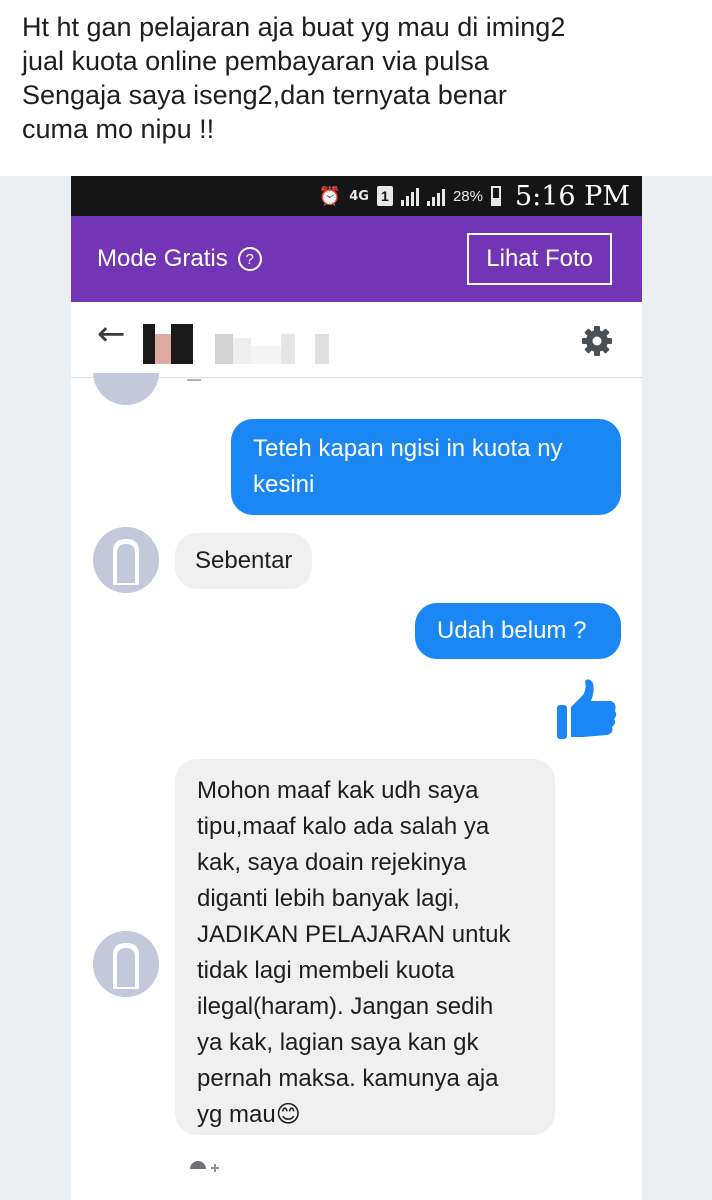 The width and height of the screenshot is (712, 1200). I want to click on message-line: Udah belum ?, so click(512, 630).